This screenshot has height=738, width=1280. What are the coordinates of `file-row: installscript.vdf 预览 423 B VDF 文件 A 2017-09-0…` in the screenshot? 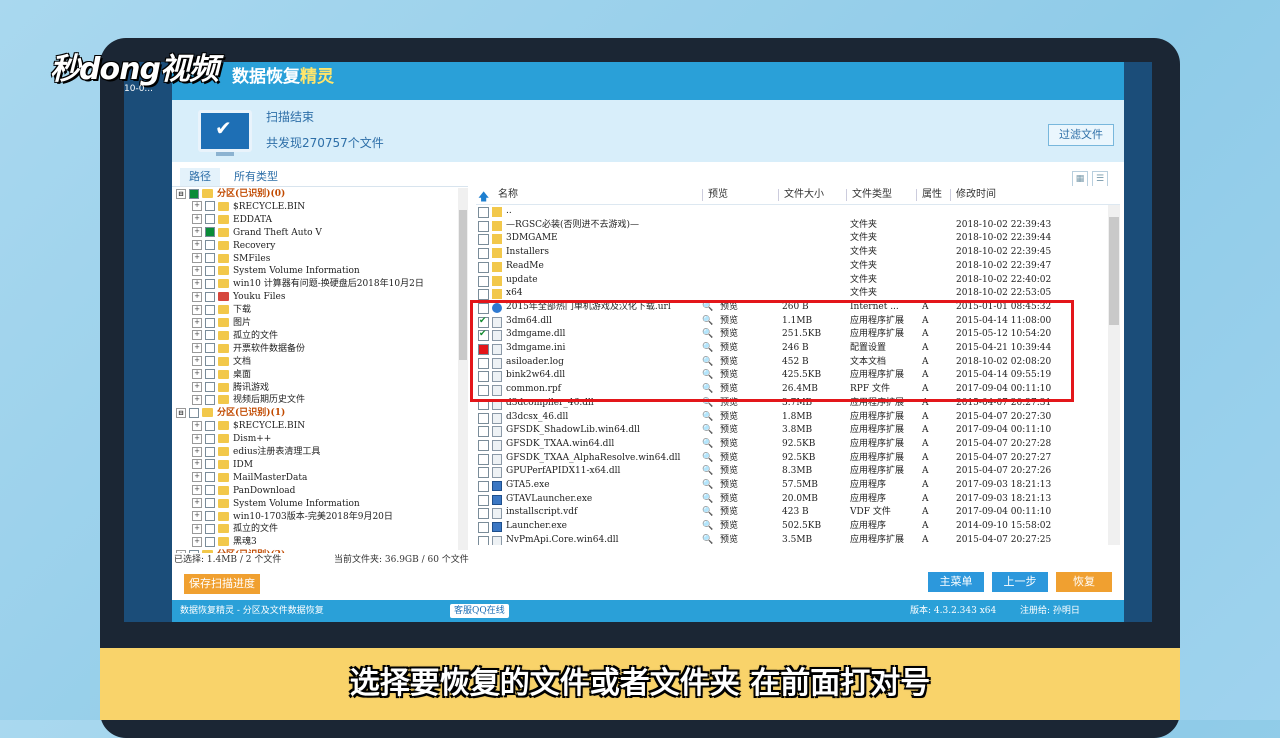 It's located at (791, 513).